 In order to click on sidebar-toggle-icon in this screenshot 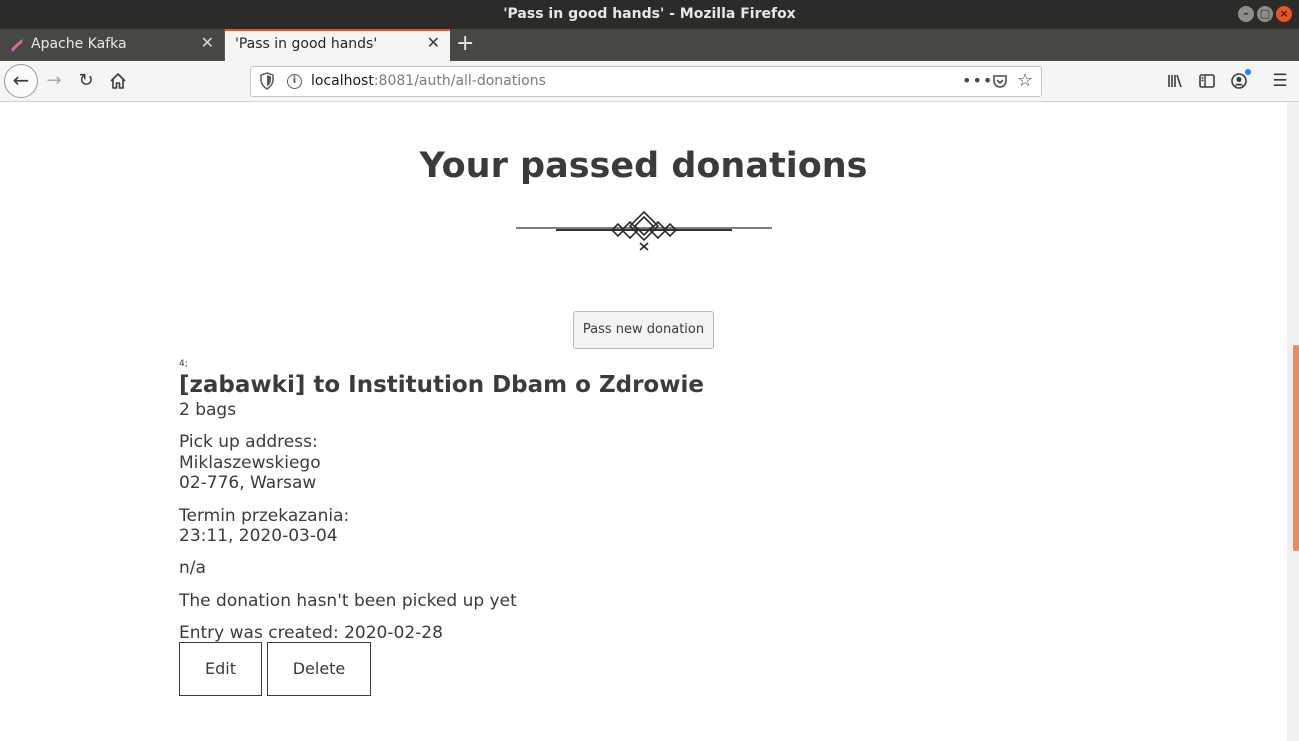, I will do `click(1207, 81)`.